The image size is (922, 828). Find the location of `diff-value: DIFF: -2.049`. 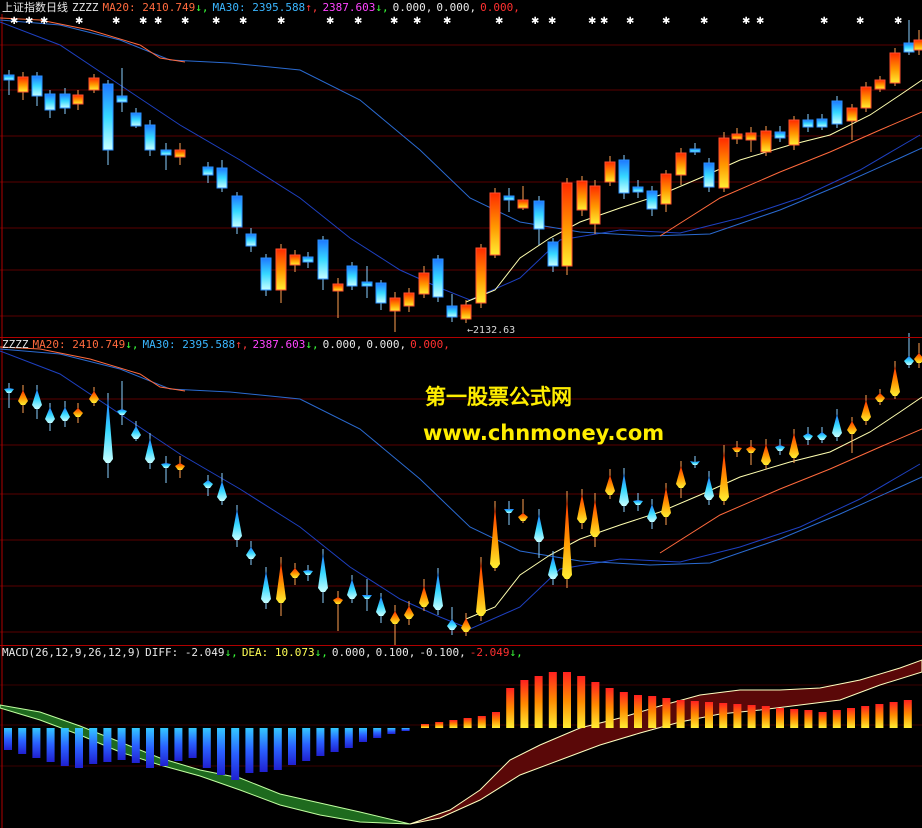

diff-value: DIFF: -2.049 is located at coordinates (185, 652).